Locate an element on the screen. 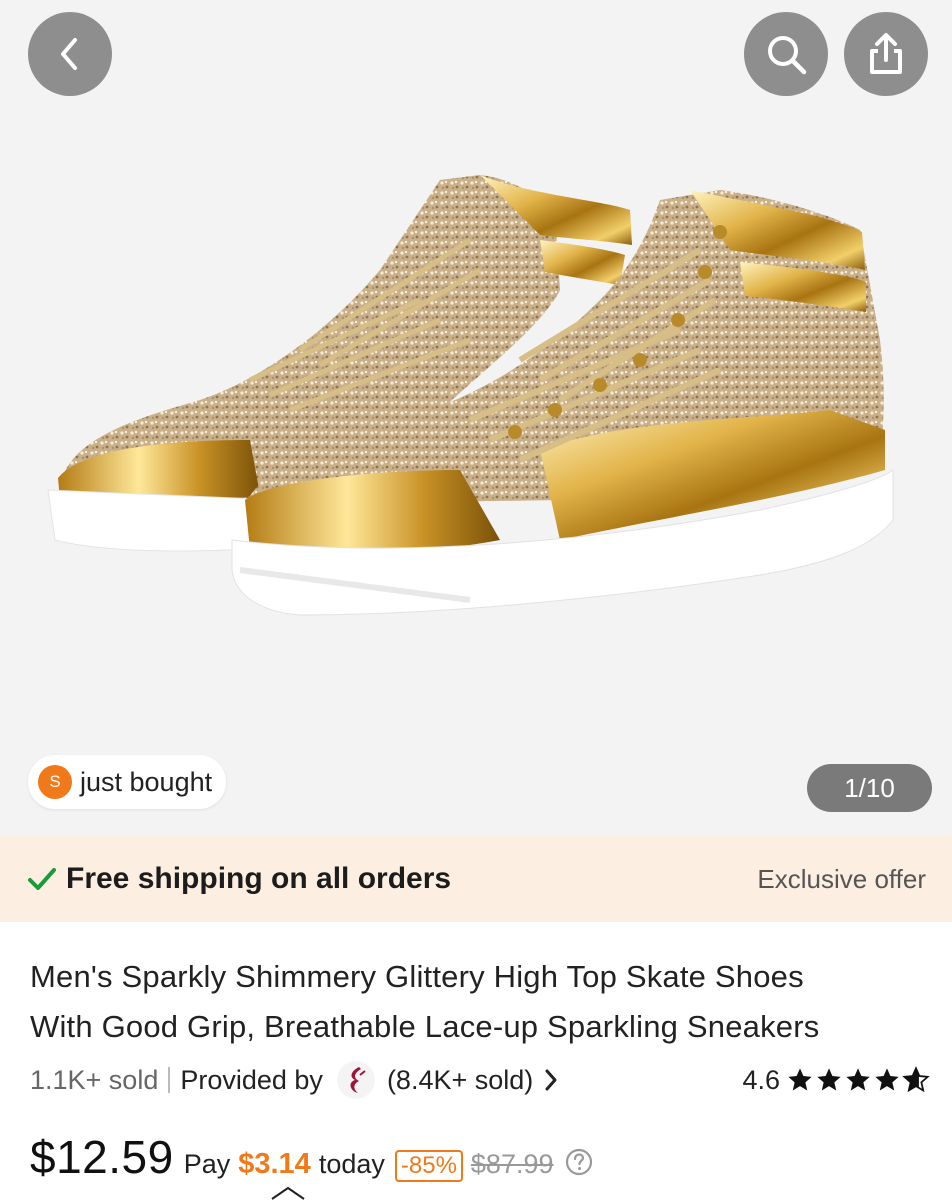 Image resolution: width=952 pixels, height=1200 pixels. discount-badge: -85% is located at coordinates (428, 1166).